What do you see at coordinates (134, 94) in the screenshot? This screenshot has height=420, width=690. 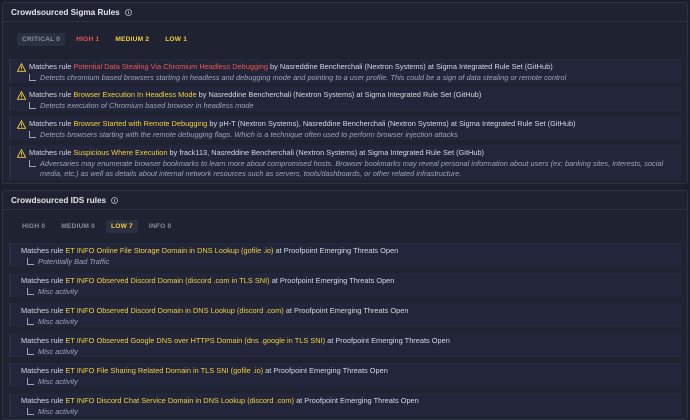 I see `sigma-rule-link: Browser Execution In Headless Mode` at bounding box center [134, 94].